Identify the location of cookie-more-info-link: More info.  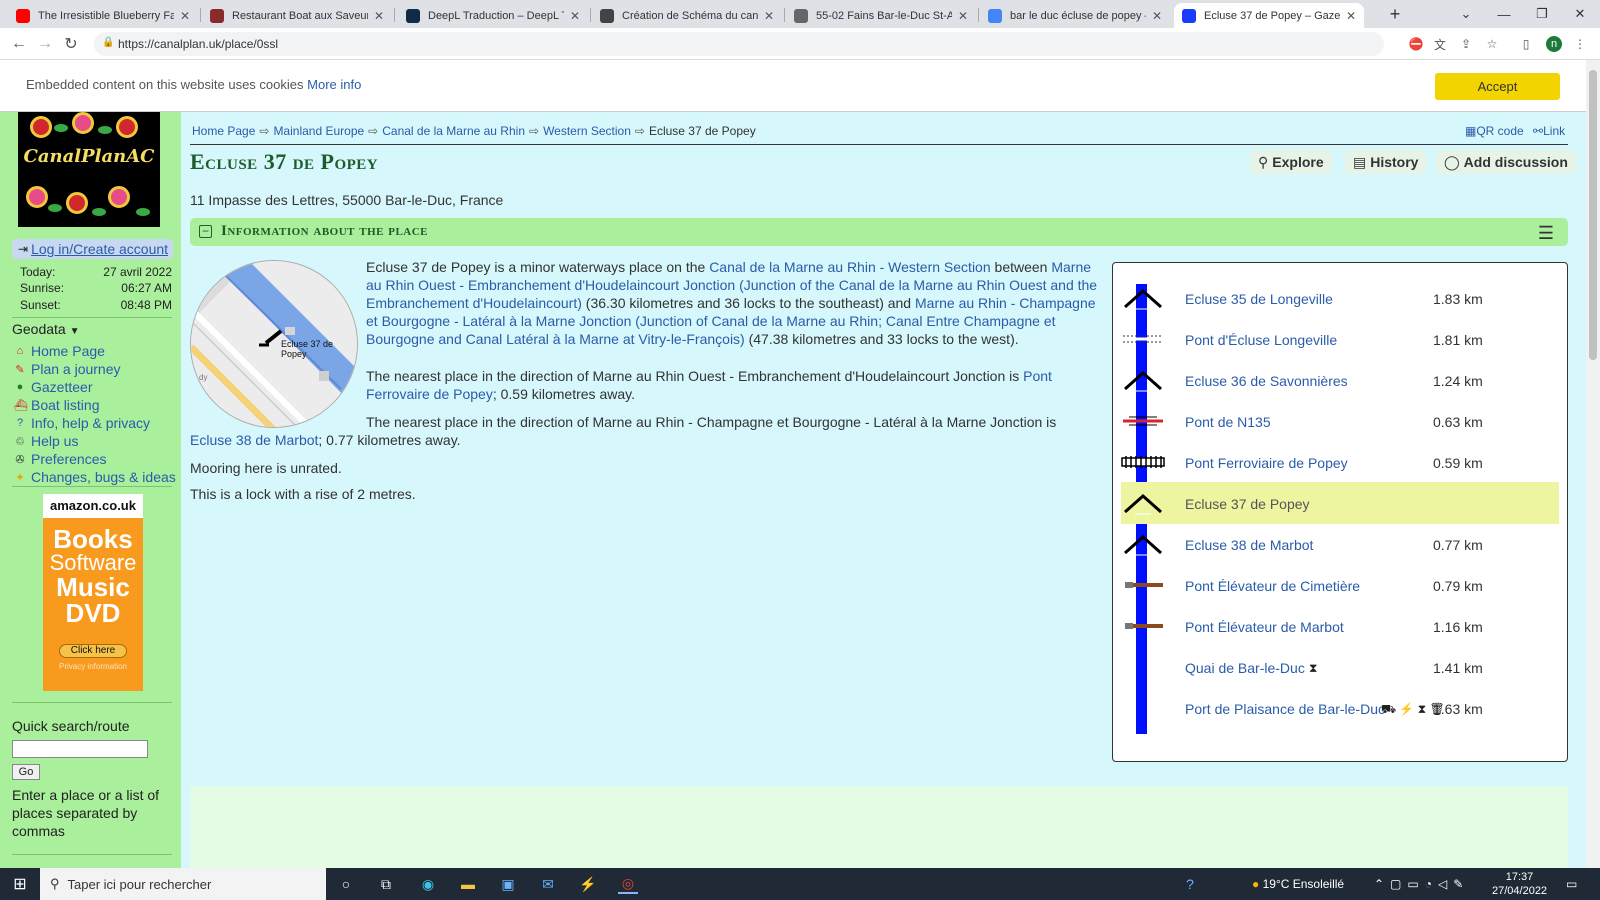
(334, 84).